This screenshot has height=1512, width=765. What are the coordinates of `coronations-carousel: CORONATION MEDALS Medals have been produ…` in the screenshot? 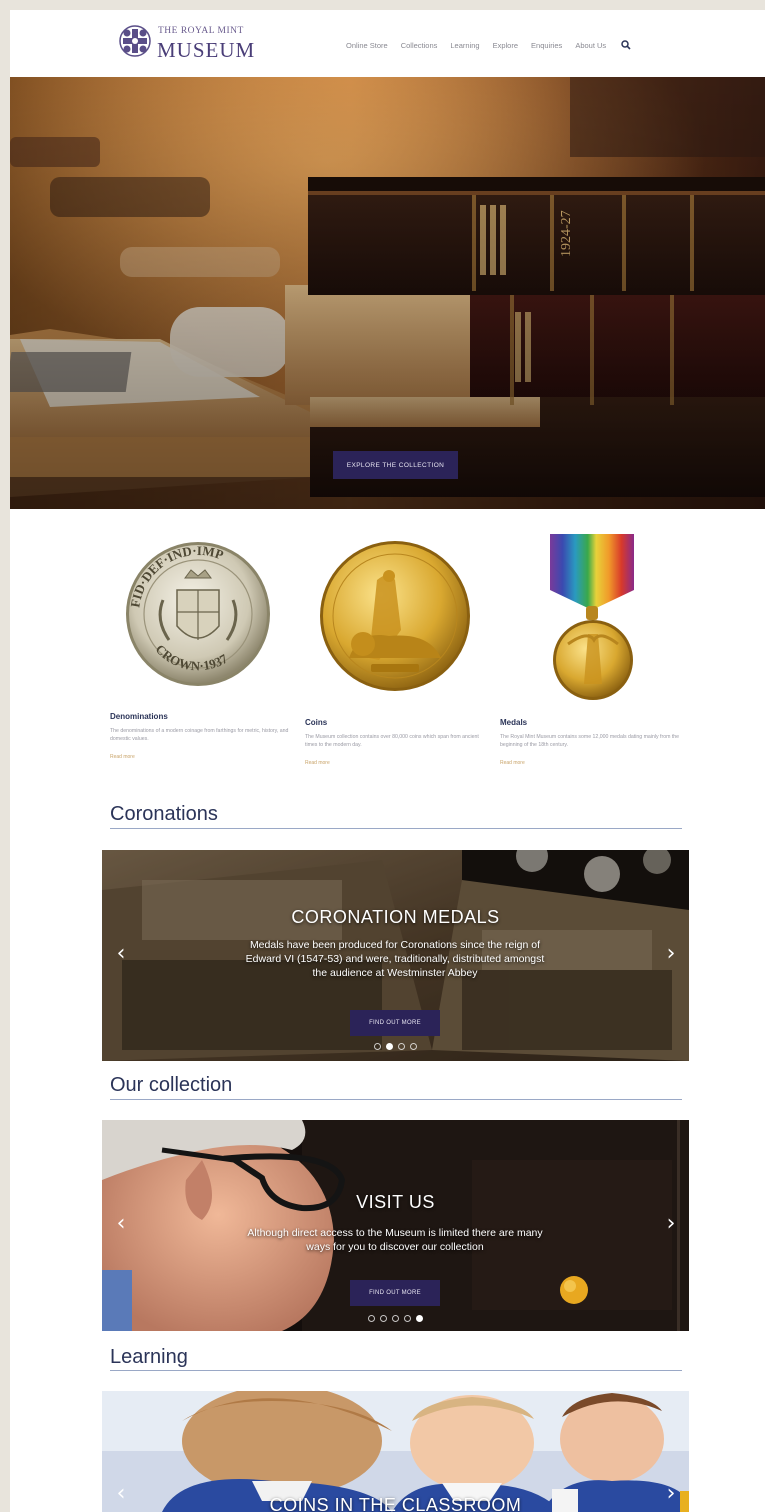 It's located at (395, 955).